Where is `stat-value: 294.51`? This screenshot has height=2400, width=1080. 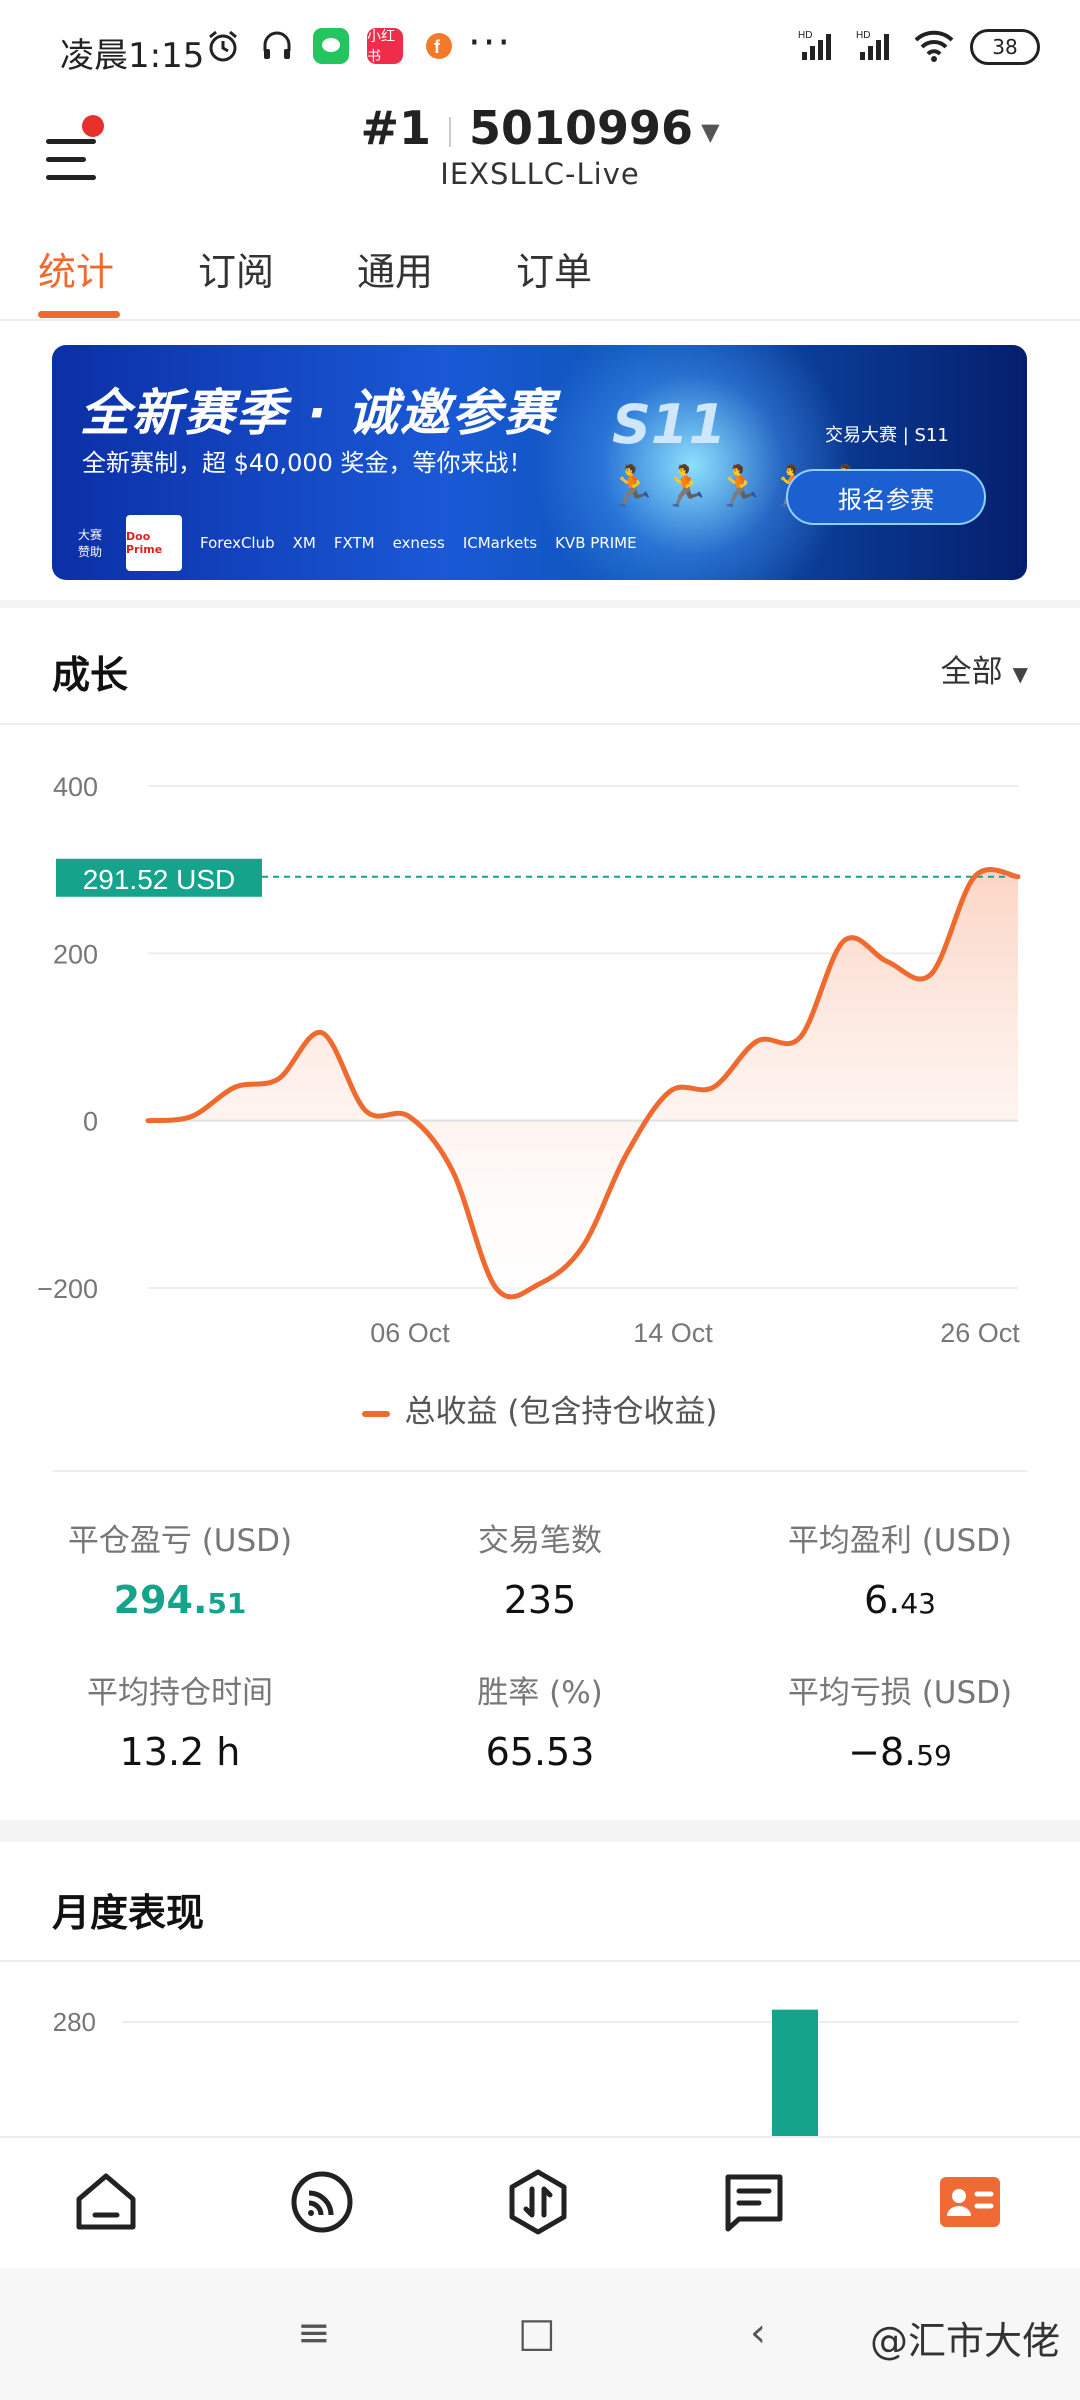 stat-value: 294.51 is located at coordinates (180, 1600).